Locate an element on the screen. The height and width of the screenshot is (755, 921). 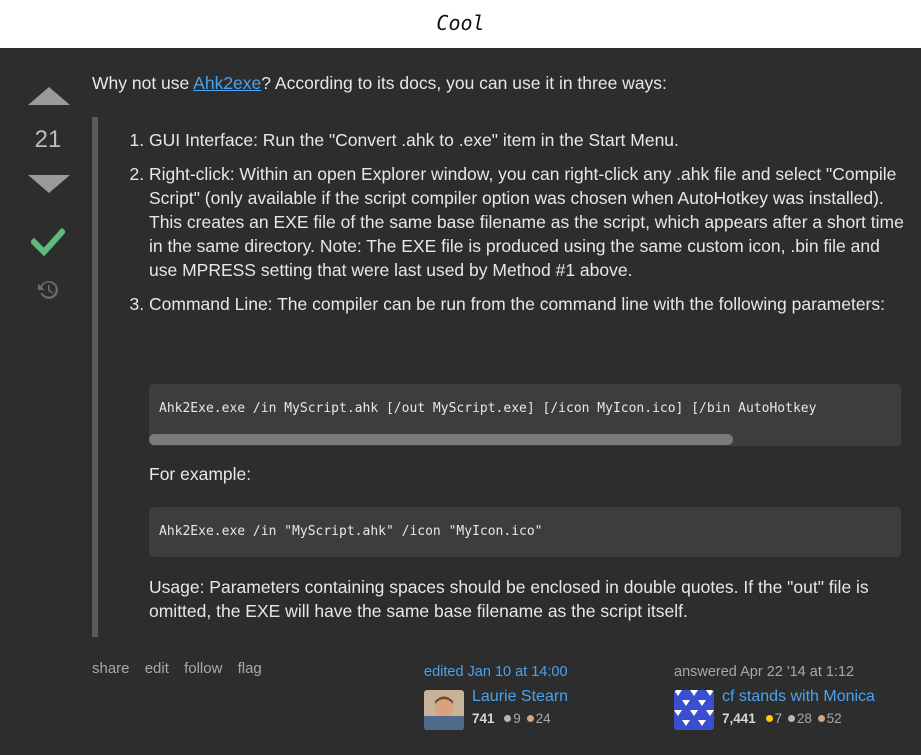
author-stats: 7,441 7 28 52 is located at coordinates (782, 718).